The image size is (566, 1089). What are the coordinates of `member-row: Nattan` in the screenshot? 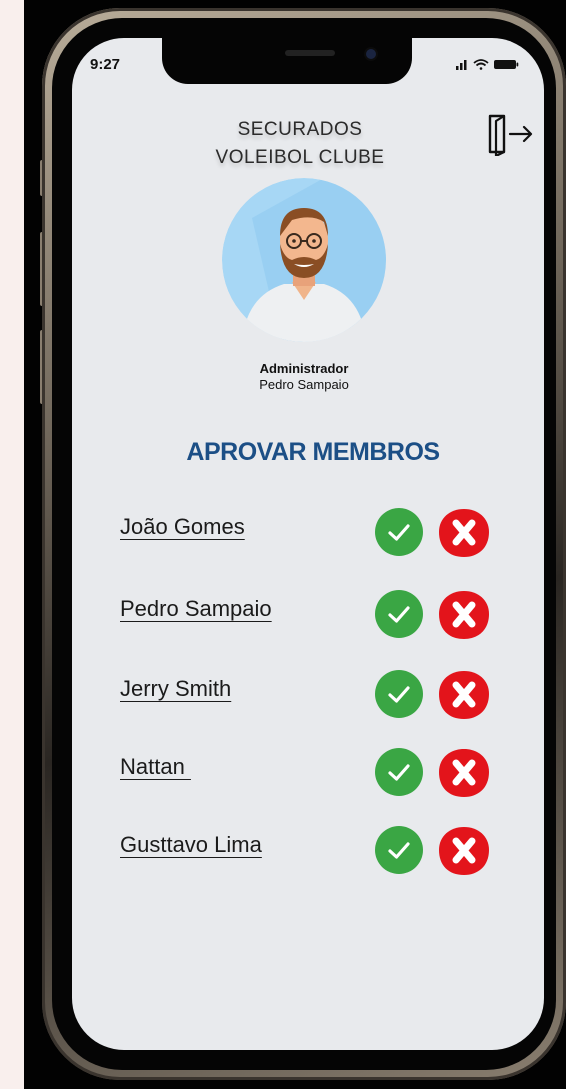 It's located at (310, 773).